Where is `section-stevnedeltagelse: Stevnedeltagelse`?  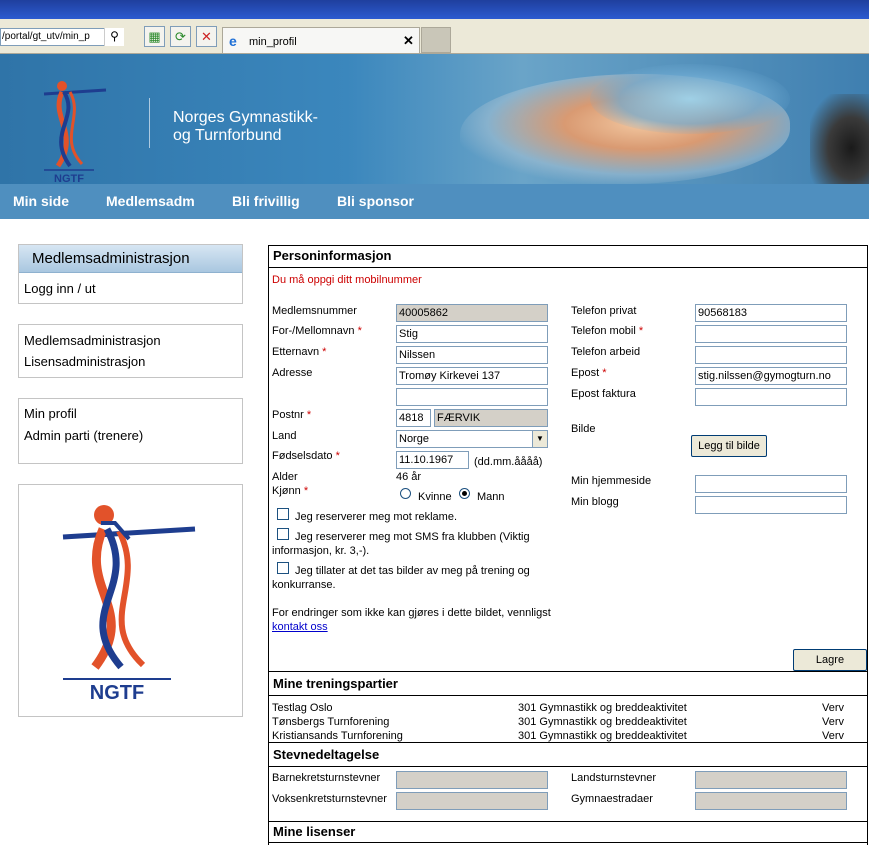
section-stevnedeltagelse: Stevnedeltagelse is located at coordinates (568, 754).